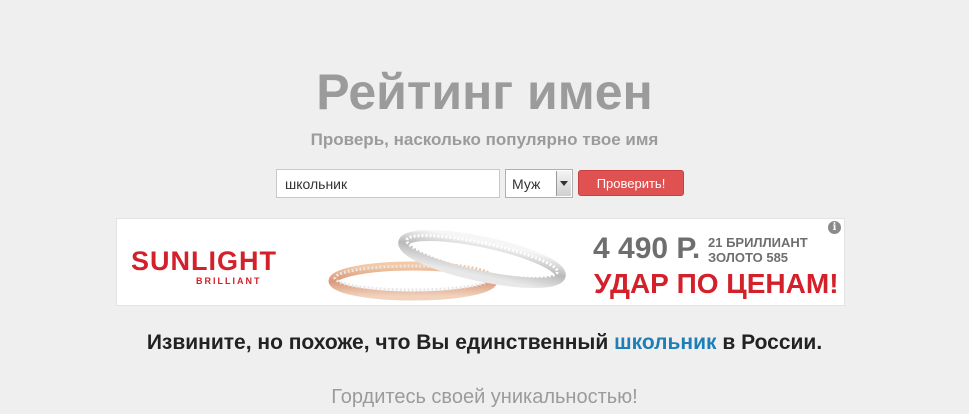 The image size is (969, 414). Describe the element at coordinates (484, 92) in the screenshot. I see `page-title: Рейтинг имен` at that location.